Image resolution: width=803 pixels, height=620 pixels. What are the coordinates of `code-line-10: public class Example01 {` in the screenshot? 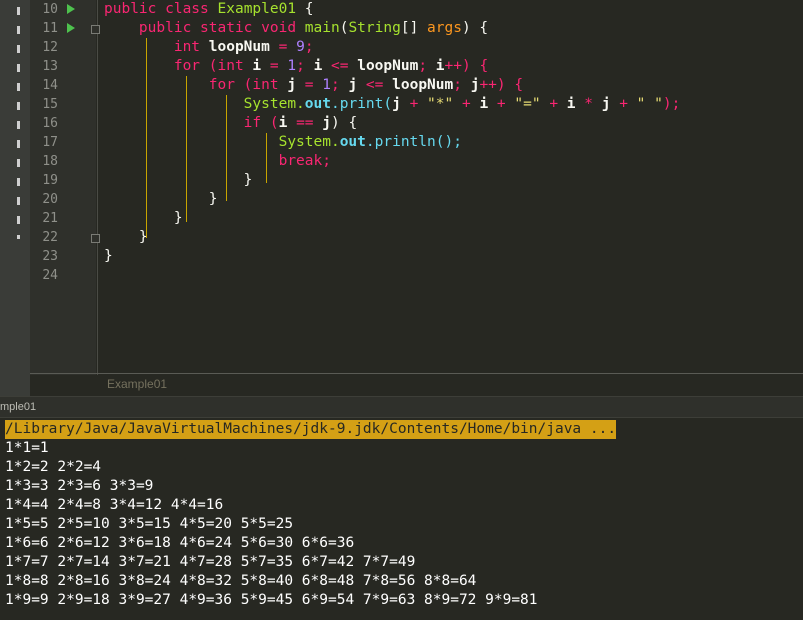 It's located at (209, 9).